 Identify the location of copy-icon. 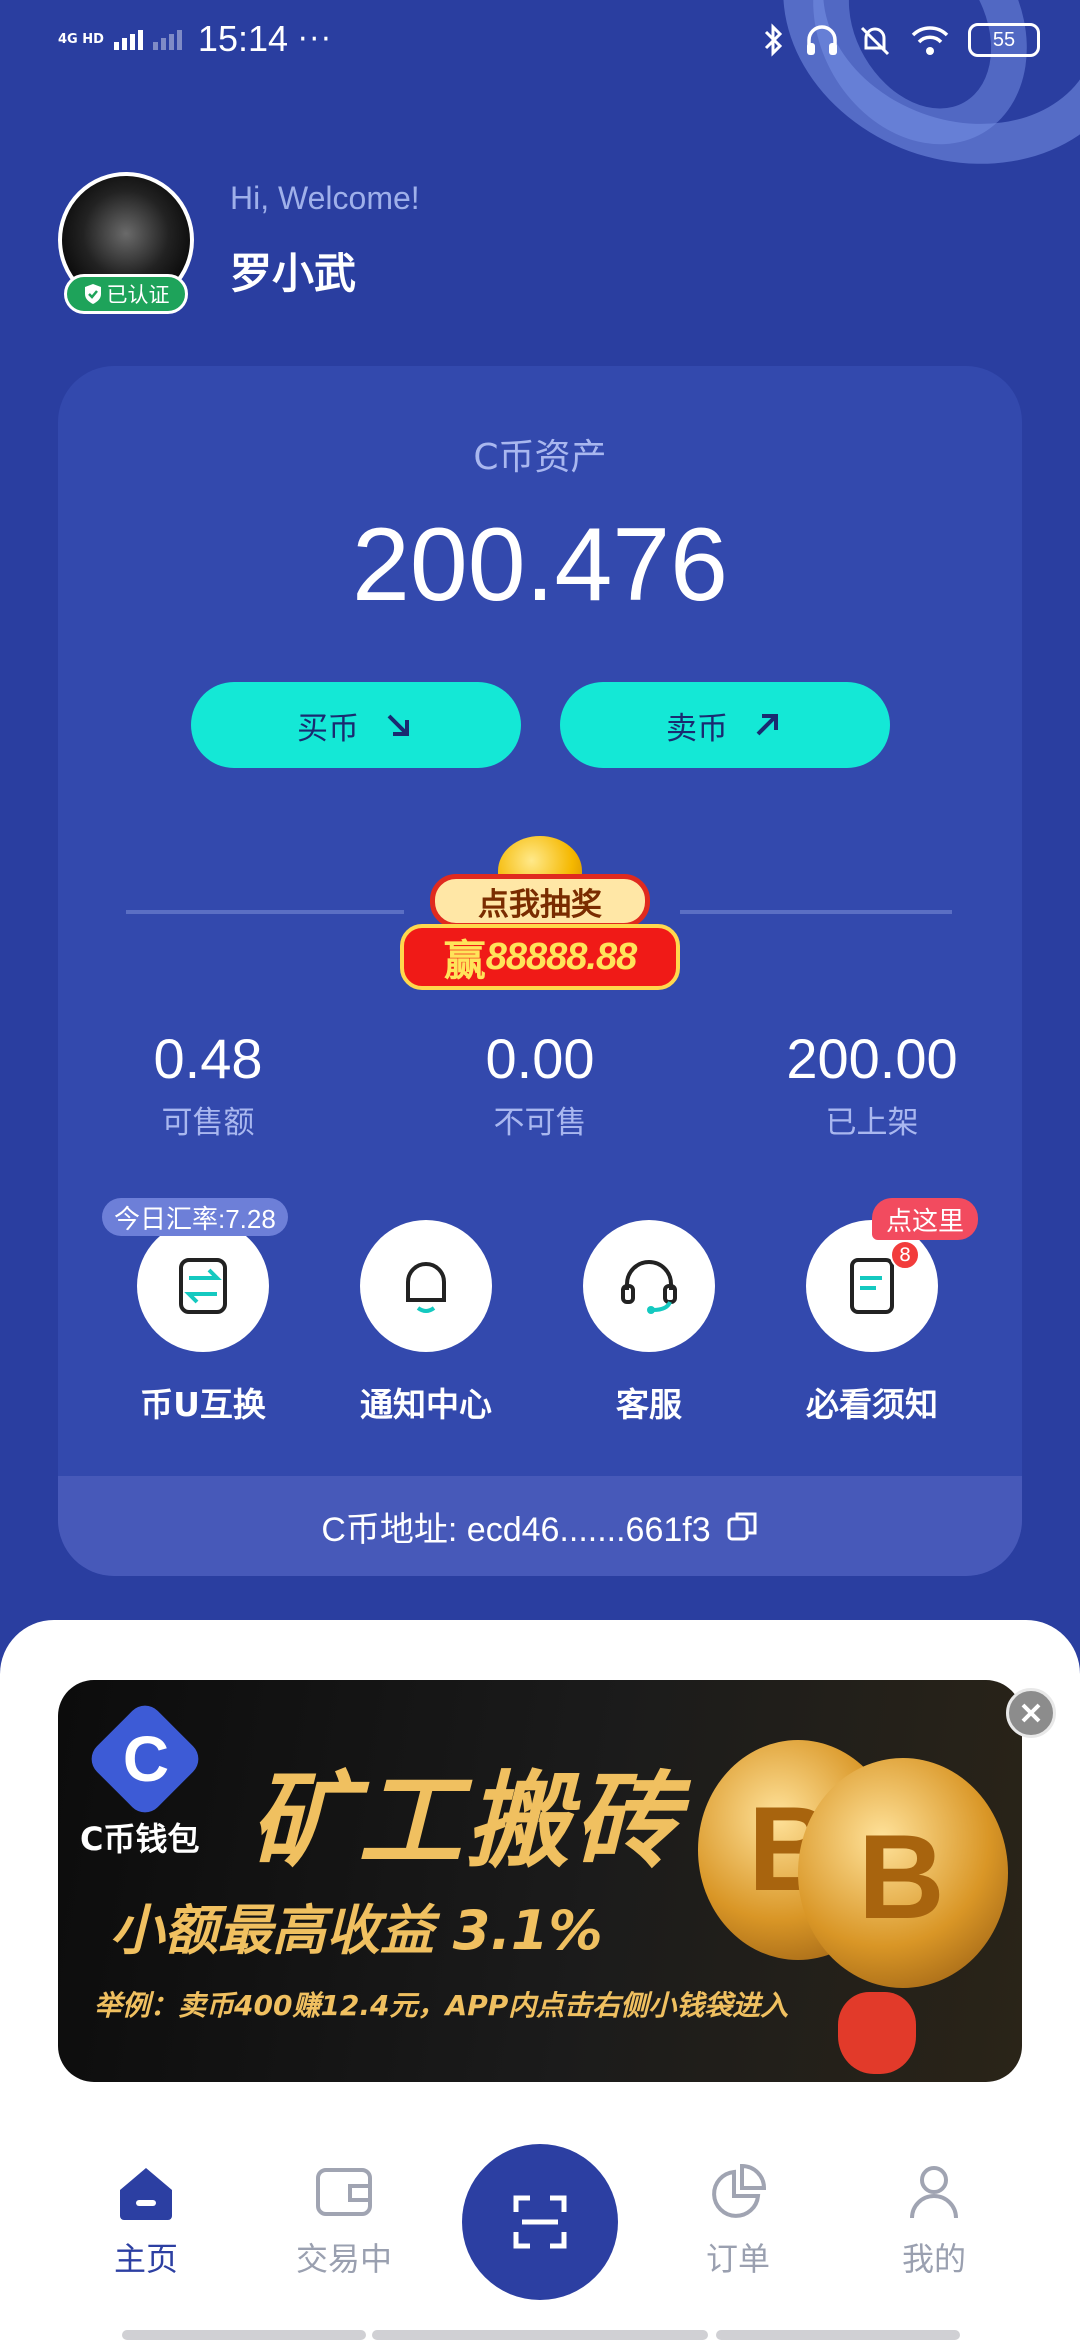
(742, 1526).